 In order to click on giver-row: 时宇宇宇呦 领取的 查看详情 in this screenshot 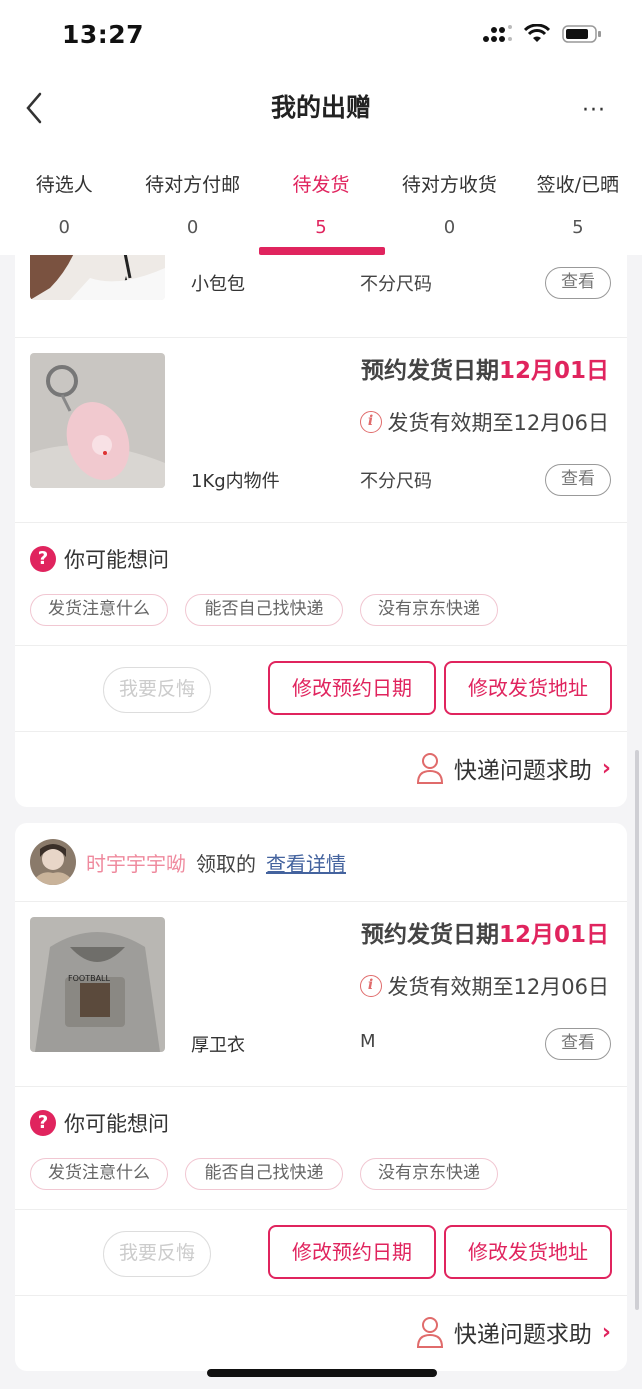, I will do `click(188, 862)`.